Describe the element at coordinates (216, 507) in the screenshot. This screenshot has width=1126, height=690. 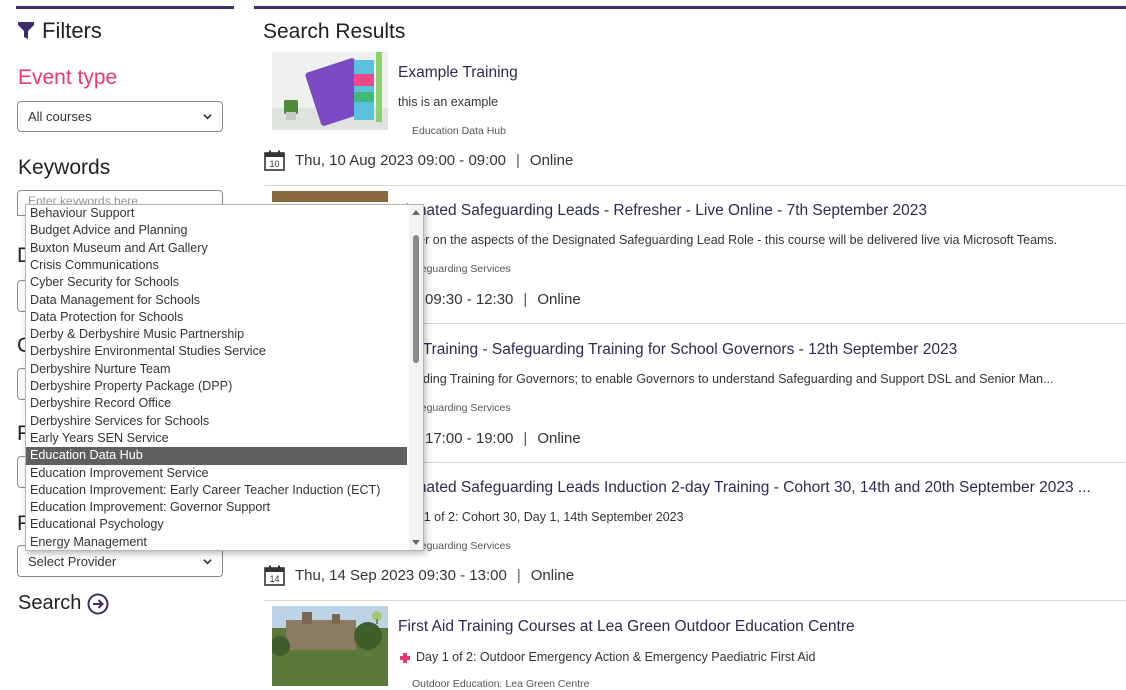
I see `dropdown-option: Education Improvement: Governor Support` at that location.